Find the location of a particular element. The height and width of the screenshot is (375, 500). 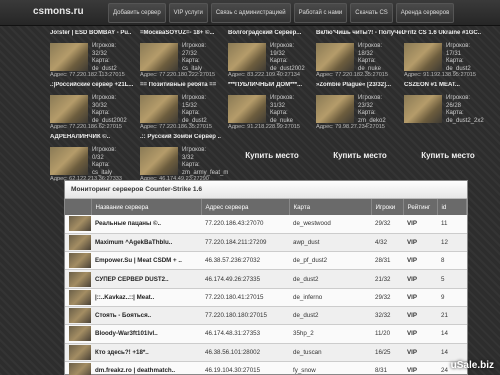

server-card-title: АДРЕНАЛИНЧИК ©.. is located at coordinates (94, 137).